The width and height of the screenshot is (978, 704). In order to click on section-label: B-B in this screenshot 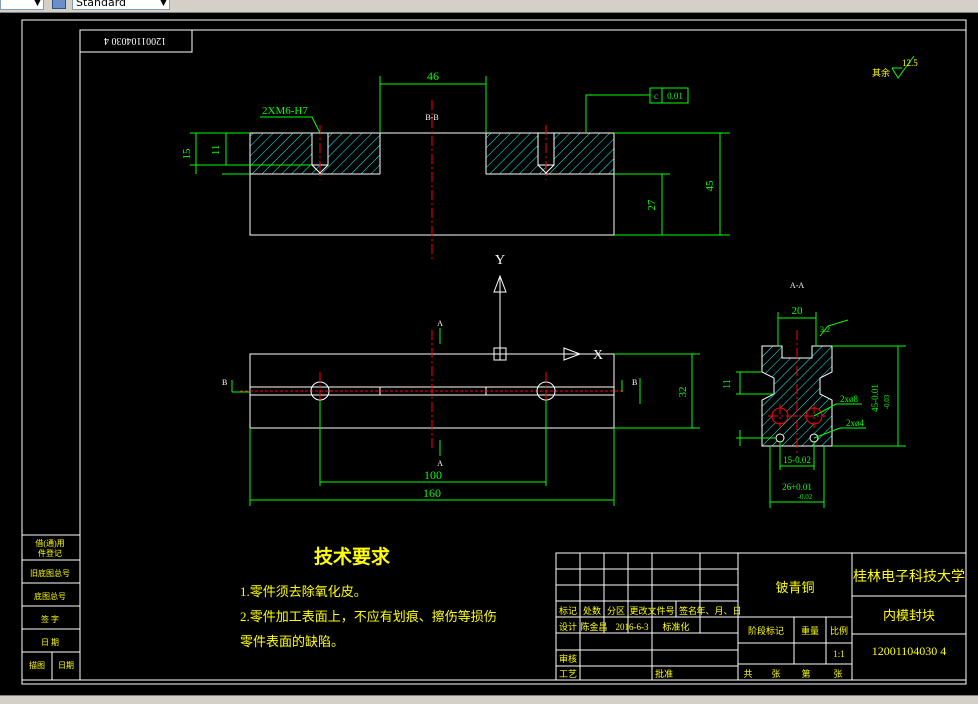, I will do `click(431, 117)`.